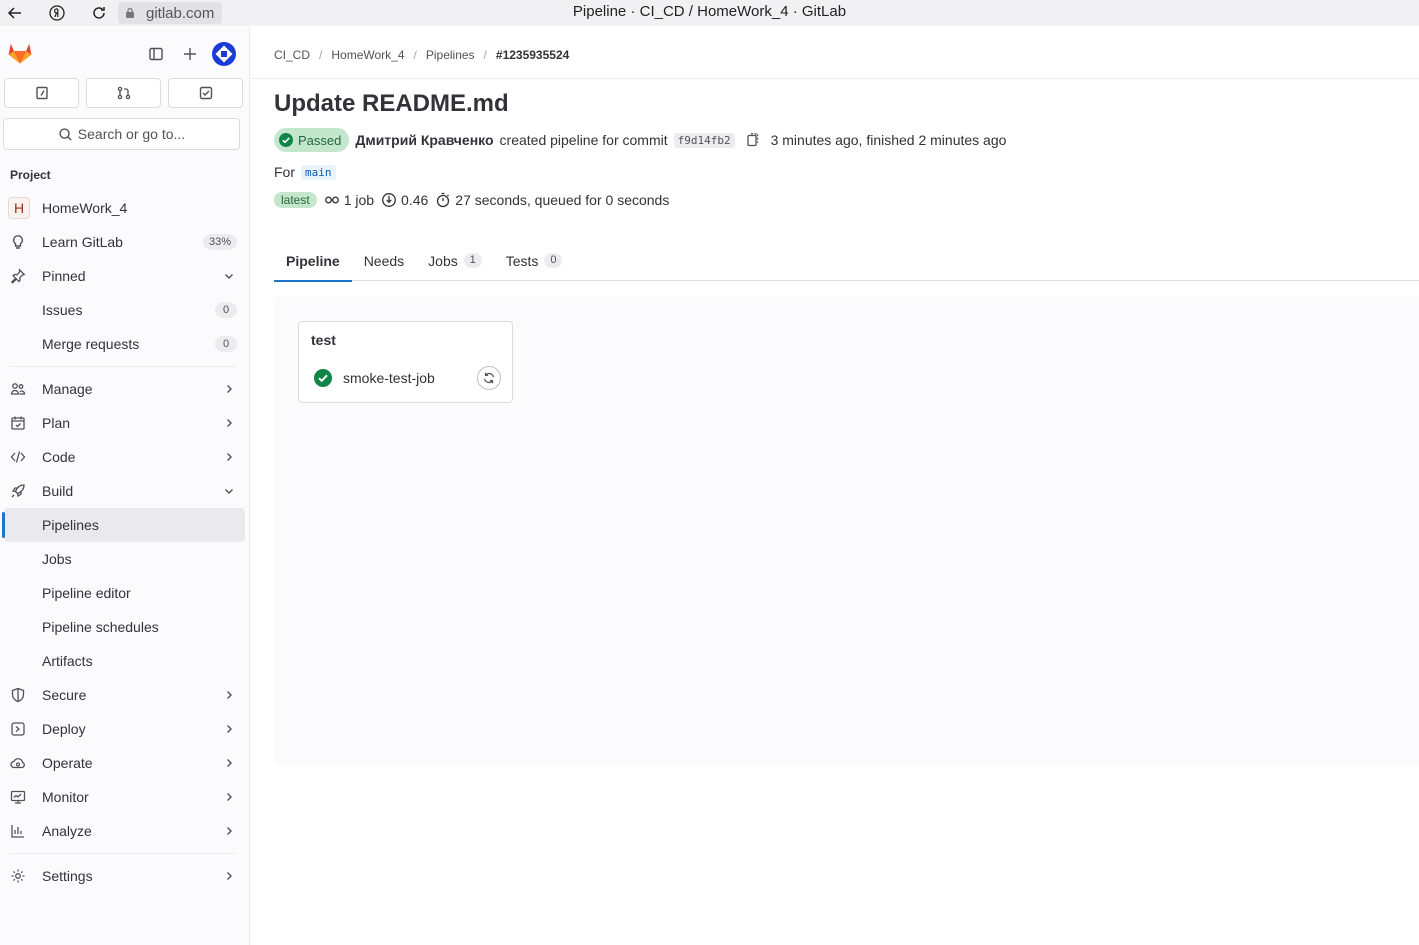 The width and height of the screenshot is (1419, 945). What do you see at coordinates (82, 242) in the screenshot?
I see `sidebar-item-label: Learn GitLab` at bounding box center [82, 242].